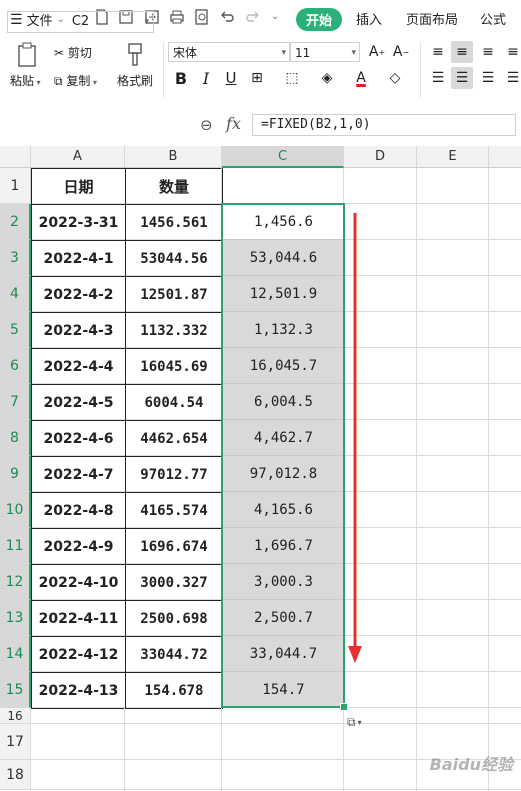 This screenshot has height=791, width=521. Describe the element at coordinates (462, 52) in the screenshot. I see `align-middle-icon: ≡` at that location.